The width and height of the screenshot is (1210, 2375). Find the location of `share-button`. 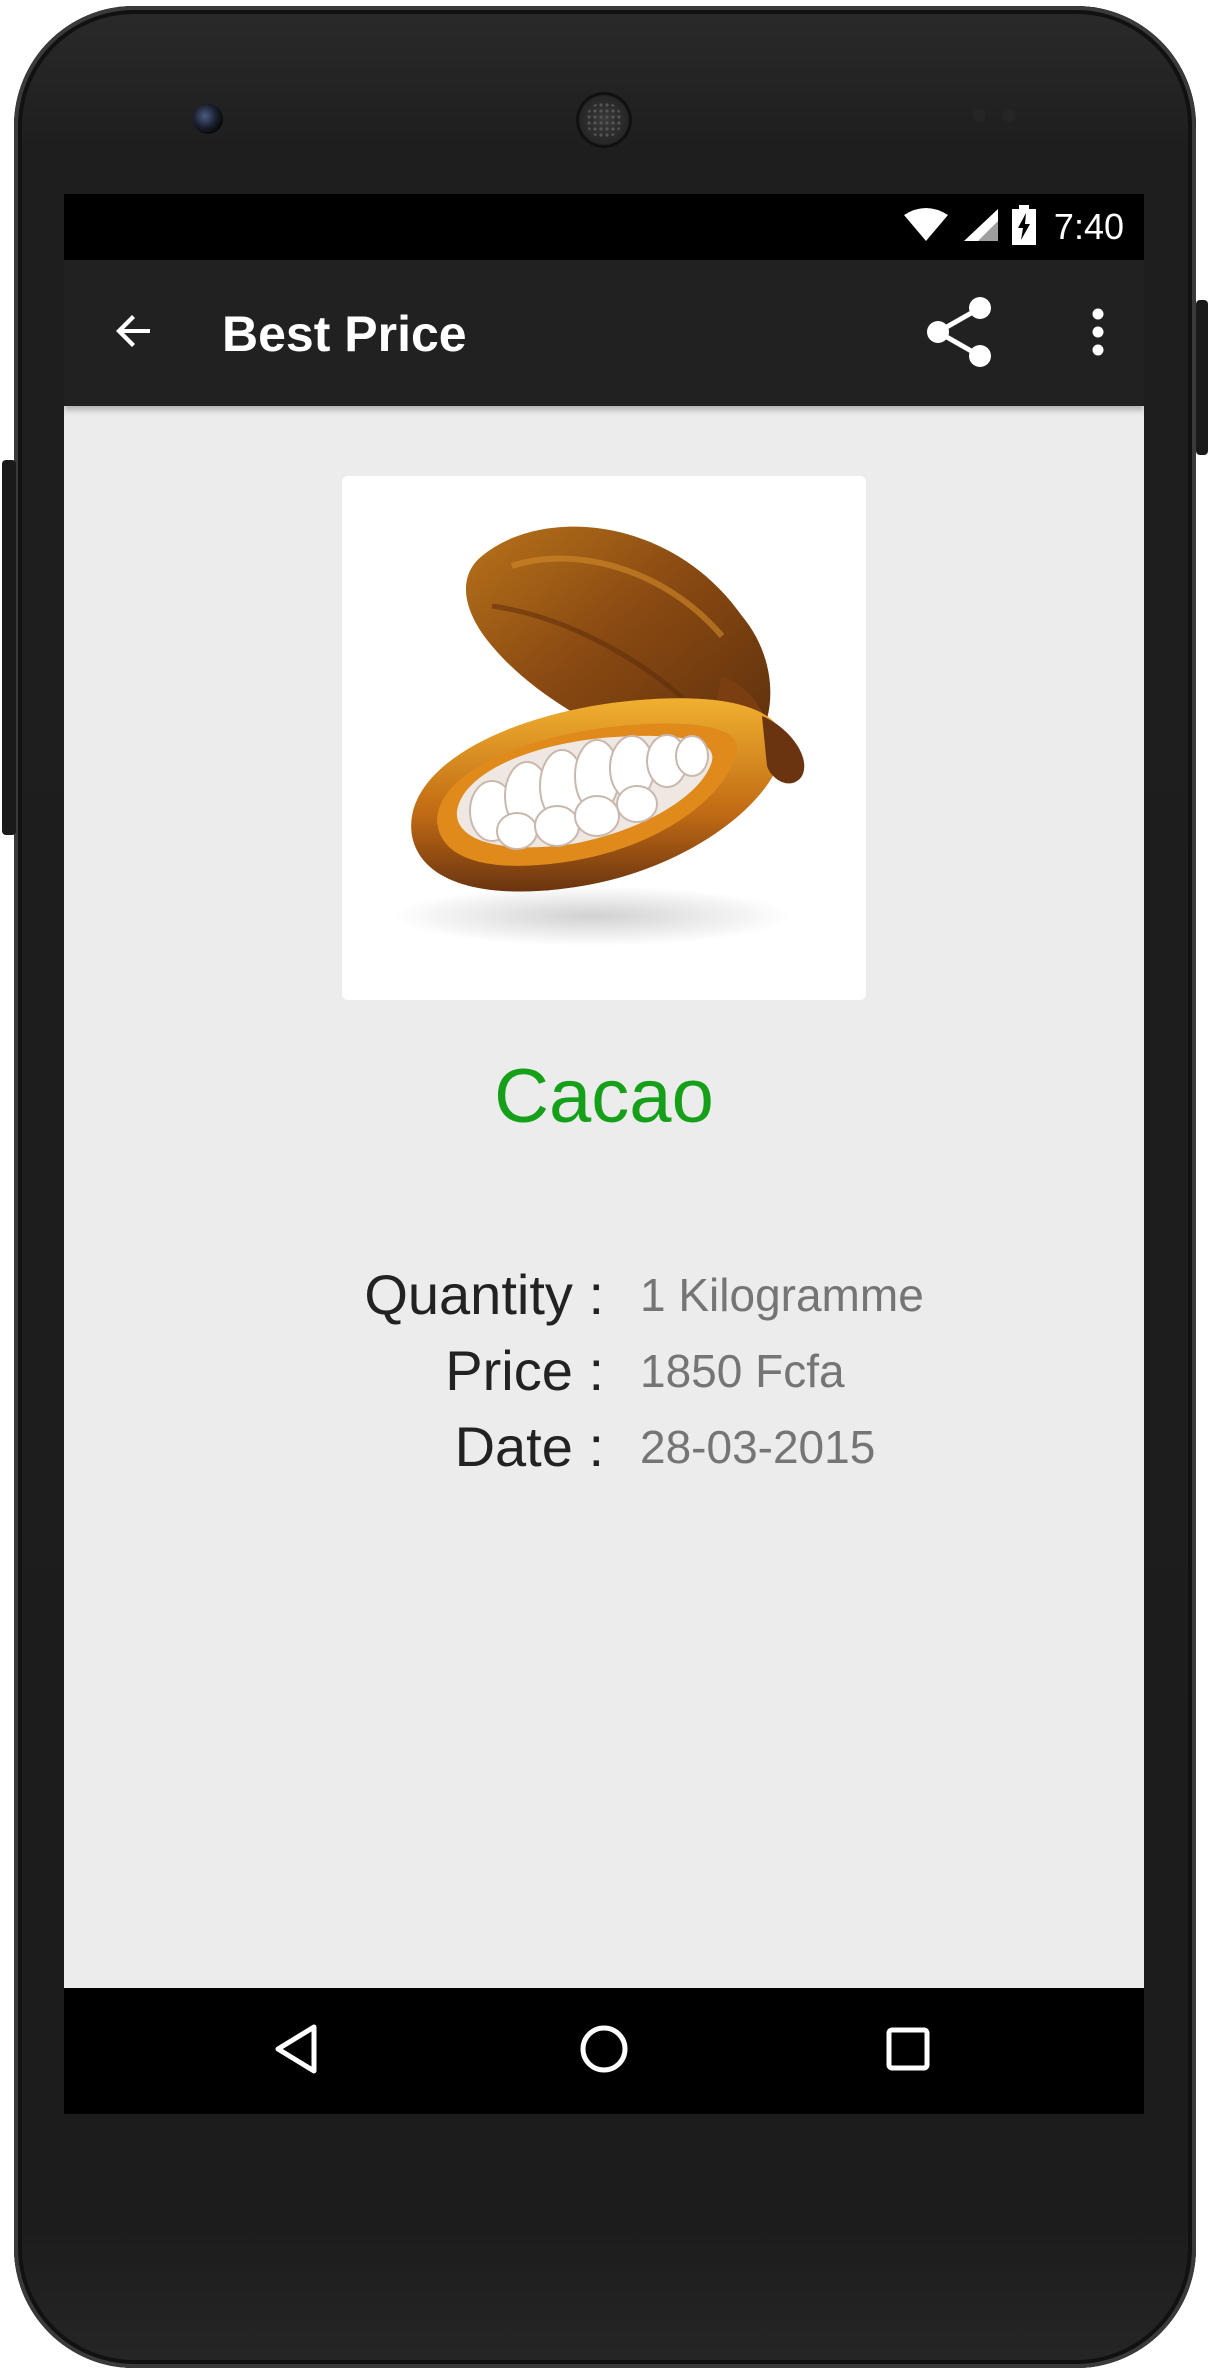

share-button is located at coordinates (960, 334).